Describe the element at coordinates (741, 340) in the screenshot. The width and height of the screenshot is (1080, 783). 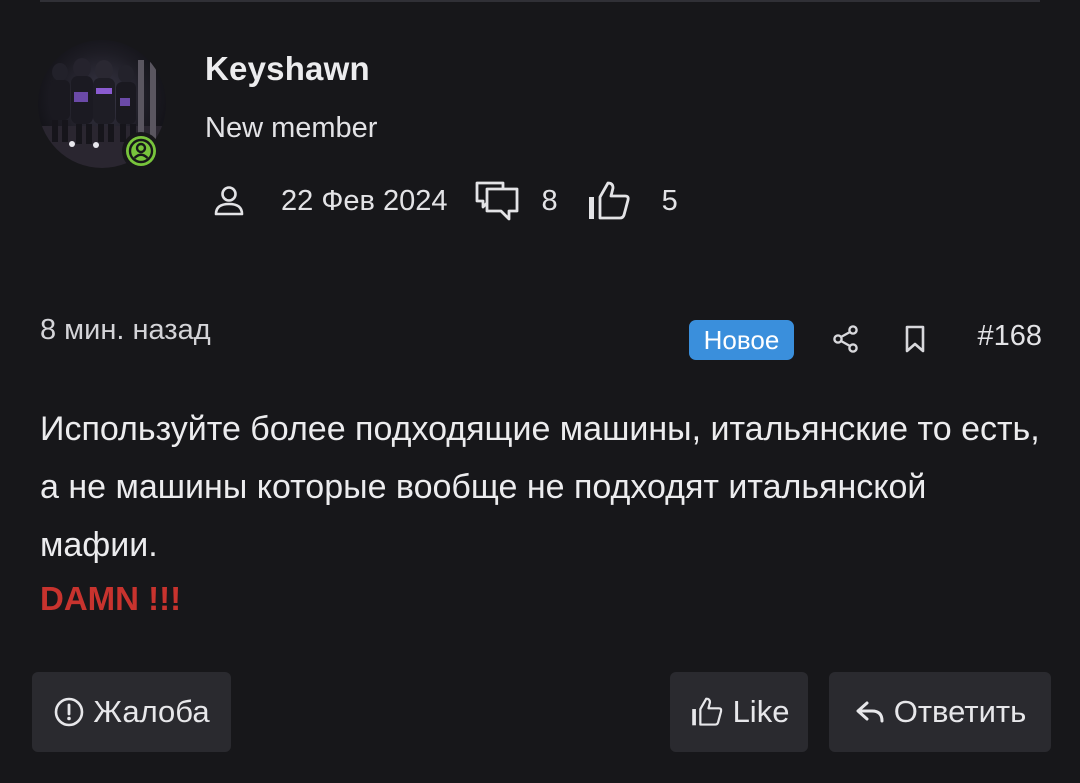
I see `new-badge: Новое` at that location.